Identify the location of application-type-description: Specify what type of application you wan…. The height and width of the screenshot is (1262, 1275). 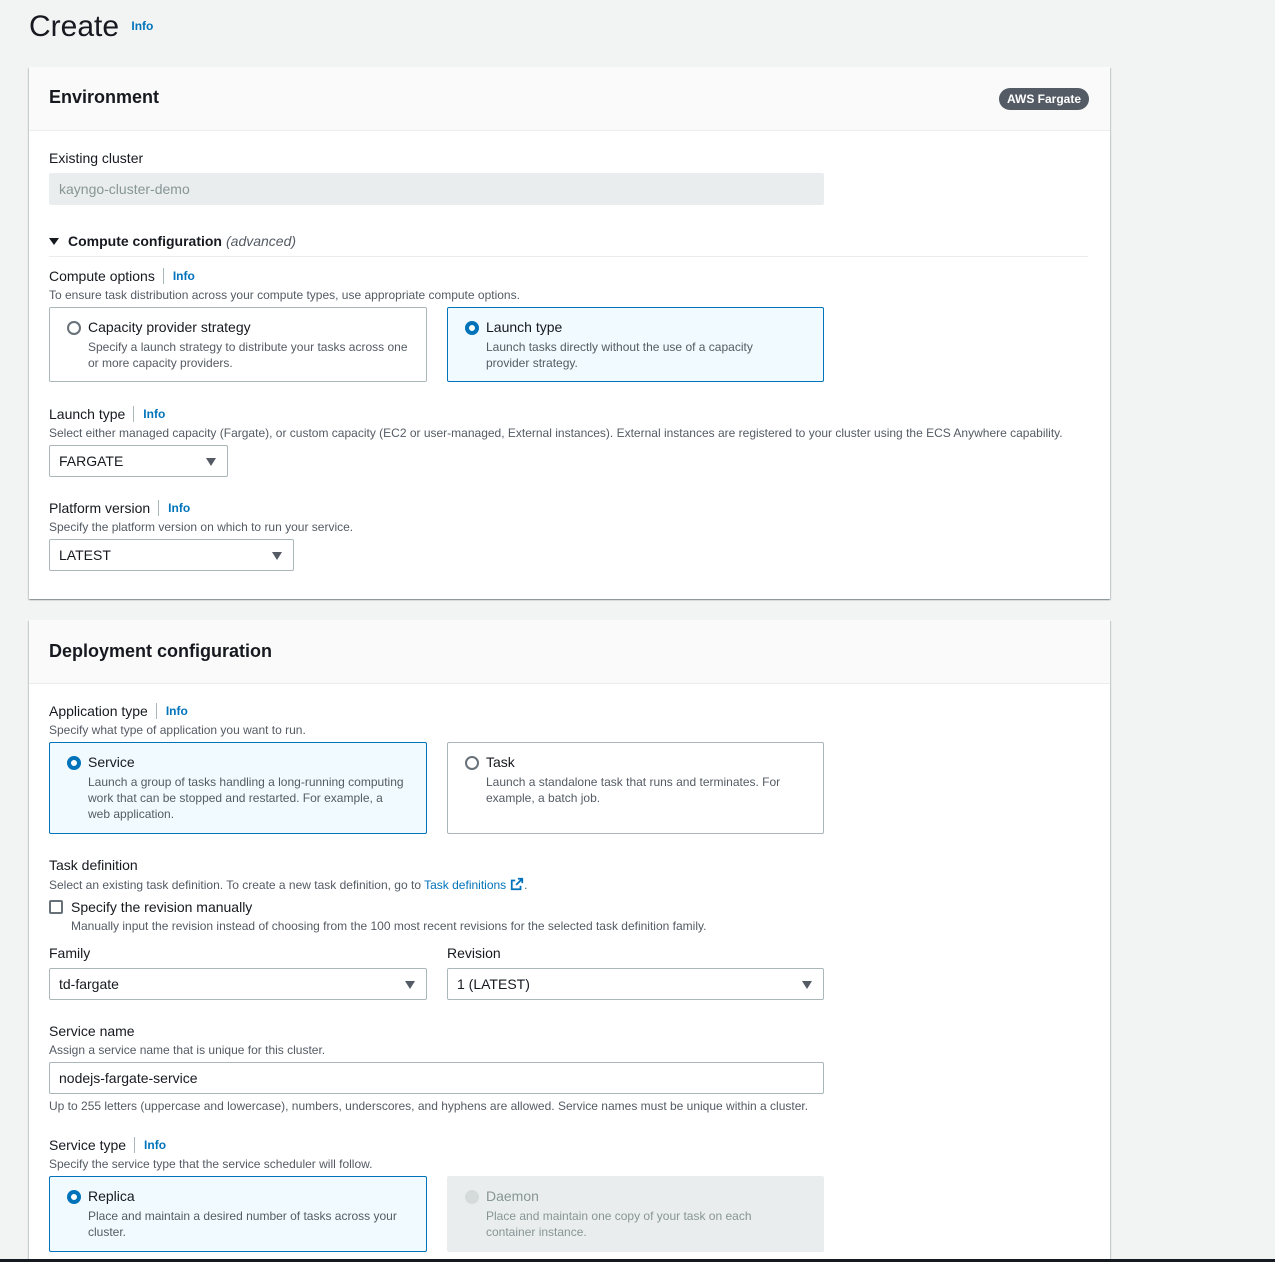
(177, 730).